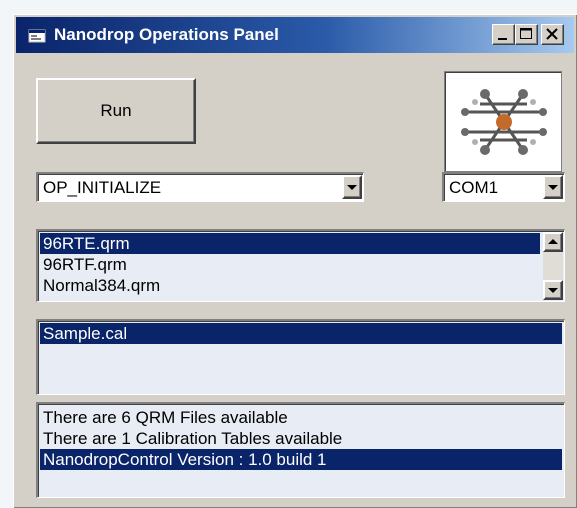  I want to click on chevron-up-icon, so click(553, 241).